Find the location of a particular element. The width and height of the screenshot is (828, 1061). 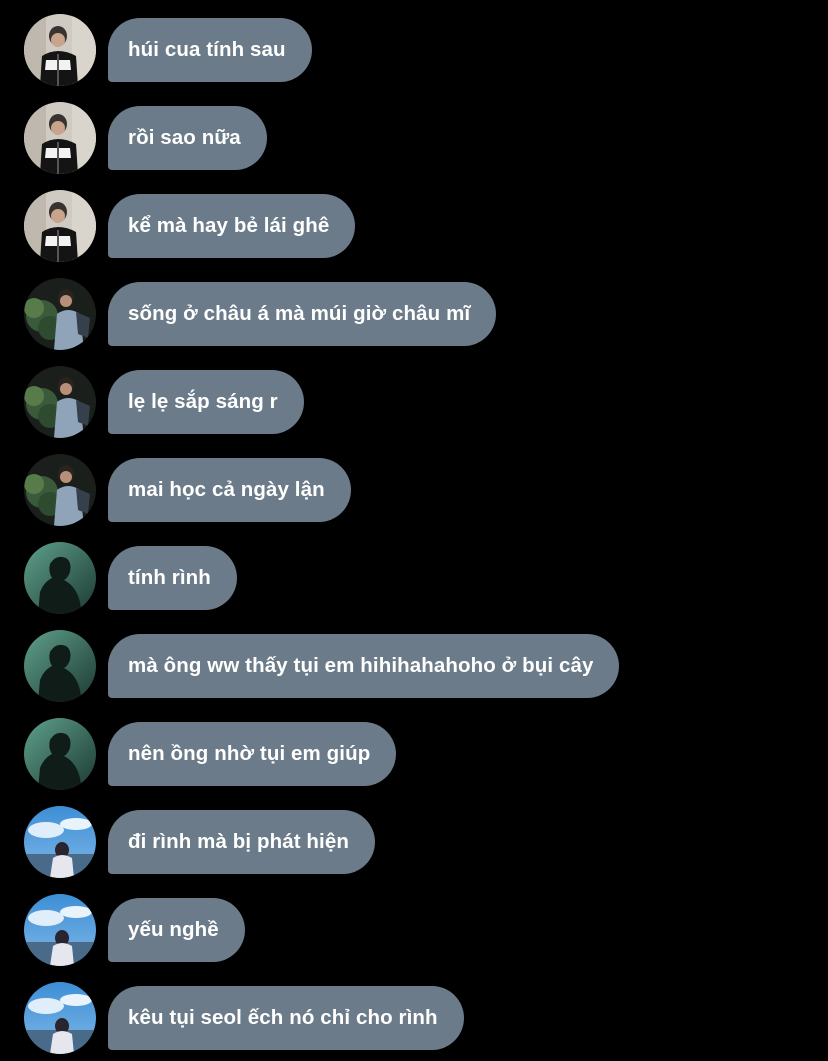

message-bubble: đi rình mà bị phát hiện is located at coordinates (241, 842).